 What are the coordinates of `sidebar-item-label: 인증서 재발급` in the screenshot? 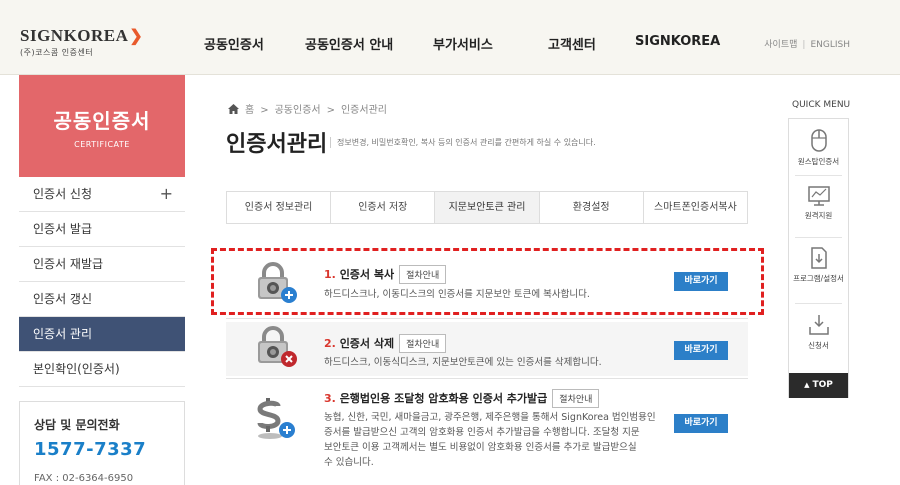 It's located at (68, 264).